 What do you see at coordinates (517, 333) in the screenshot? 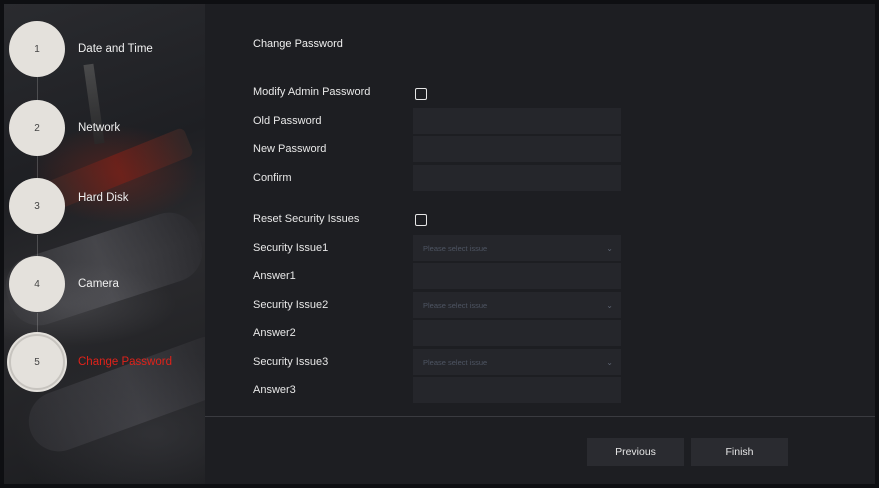
I see `answer2-input` at bounding box center [517, 333].